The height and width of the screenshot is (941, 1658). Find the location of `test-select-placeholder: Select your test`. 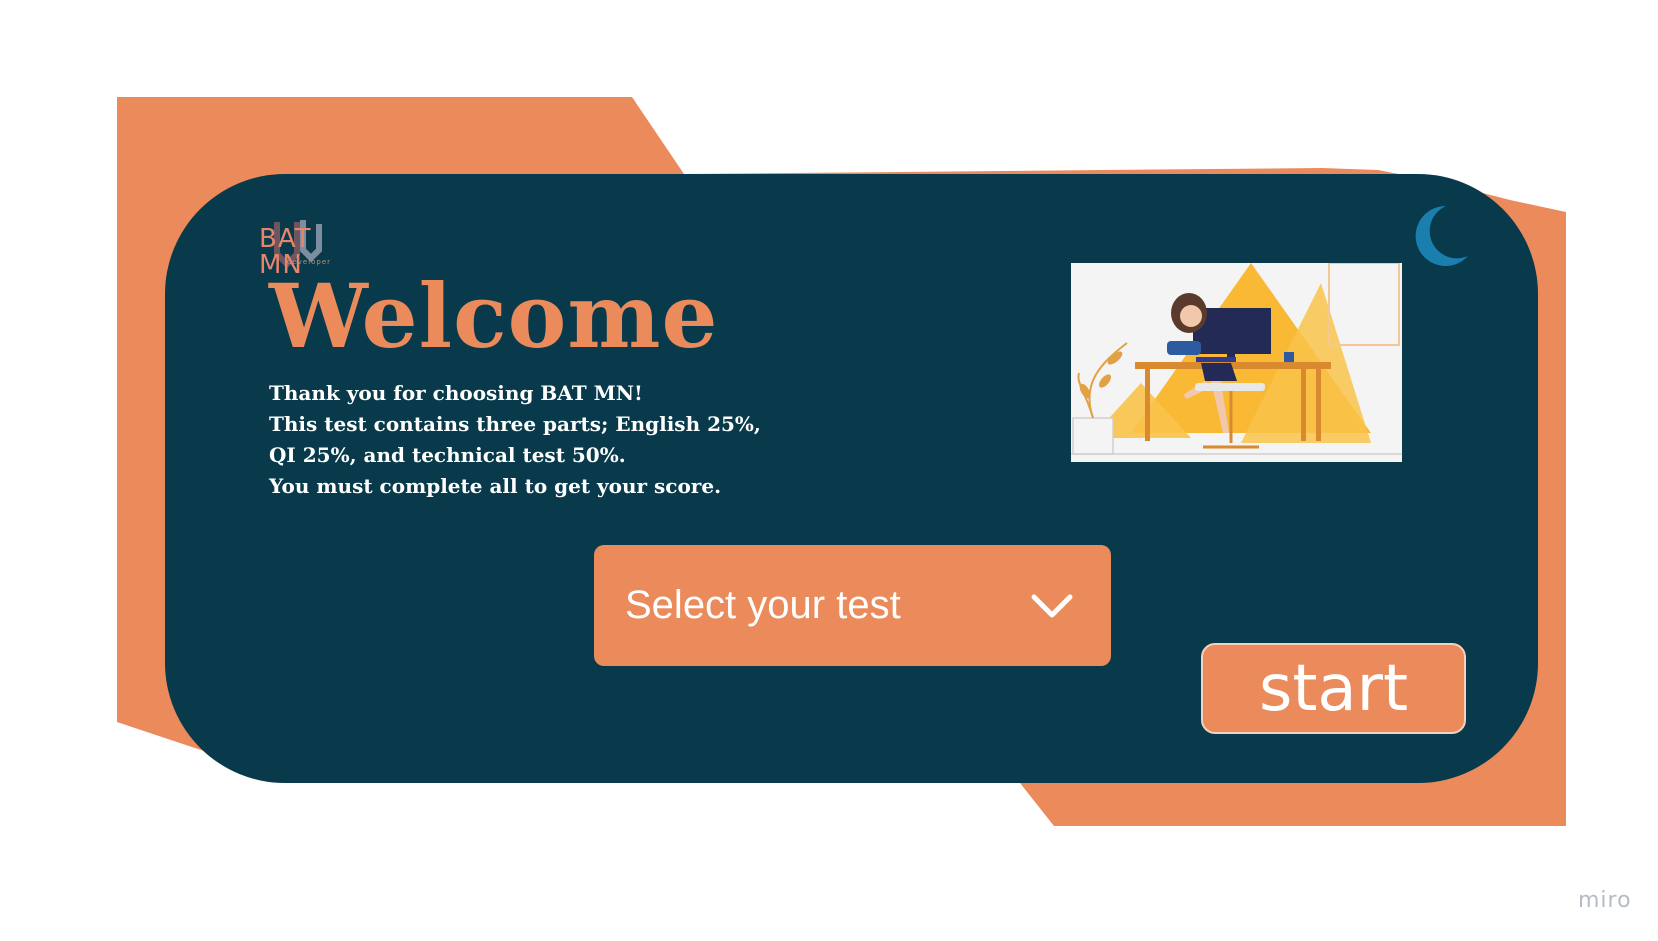

test-select-placeholder: Select your test is located at coordinates (763, 605).